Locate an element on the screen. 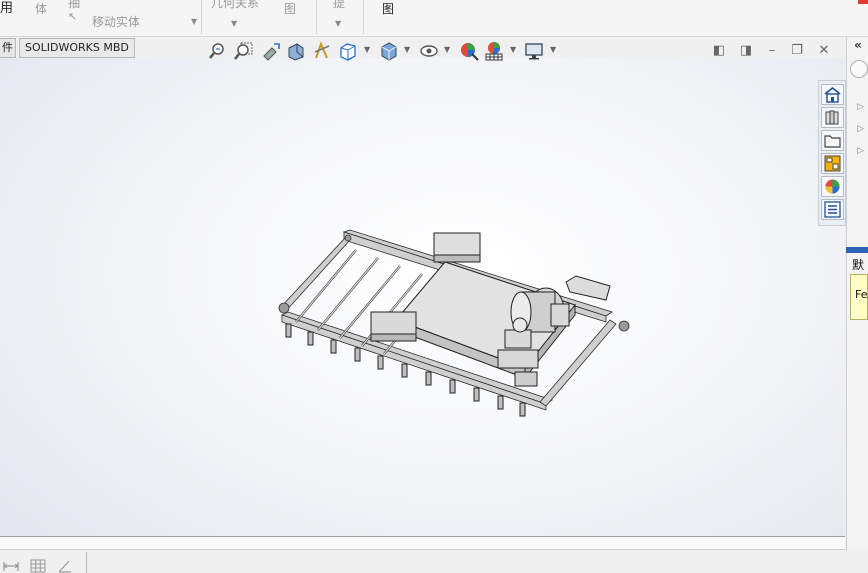 The image size is (868, 573). ribbon-item-tu2: 图 is located at coordinates (388, 8).